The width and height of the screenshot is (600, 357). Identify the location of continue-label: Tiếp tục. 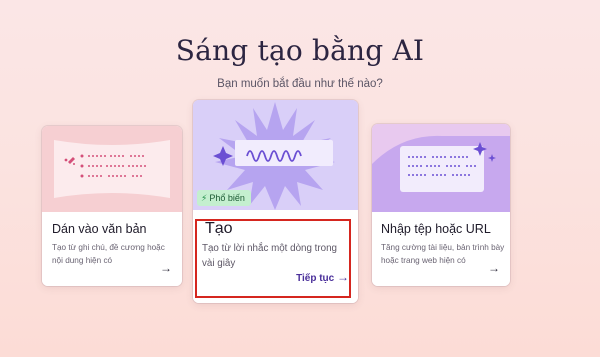
(315, 278).